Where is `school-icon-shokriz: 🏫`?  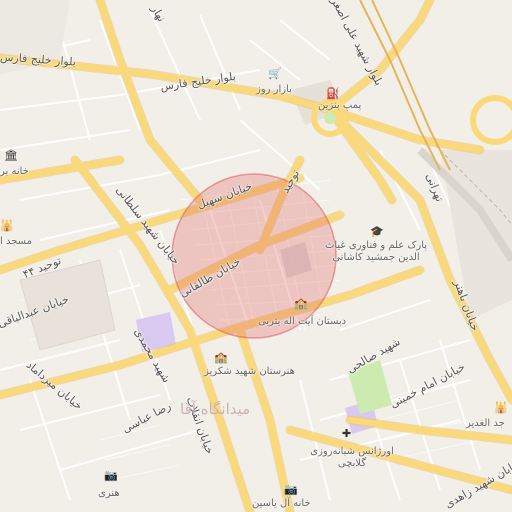
school-icon-shokriz: 🏫 is located at coordinates (221, 357).